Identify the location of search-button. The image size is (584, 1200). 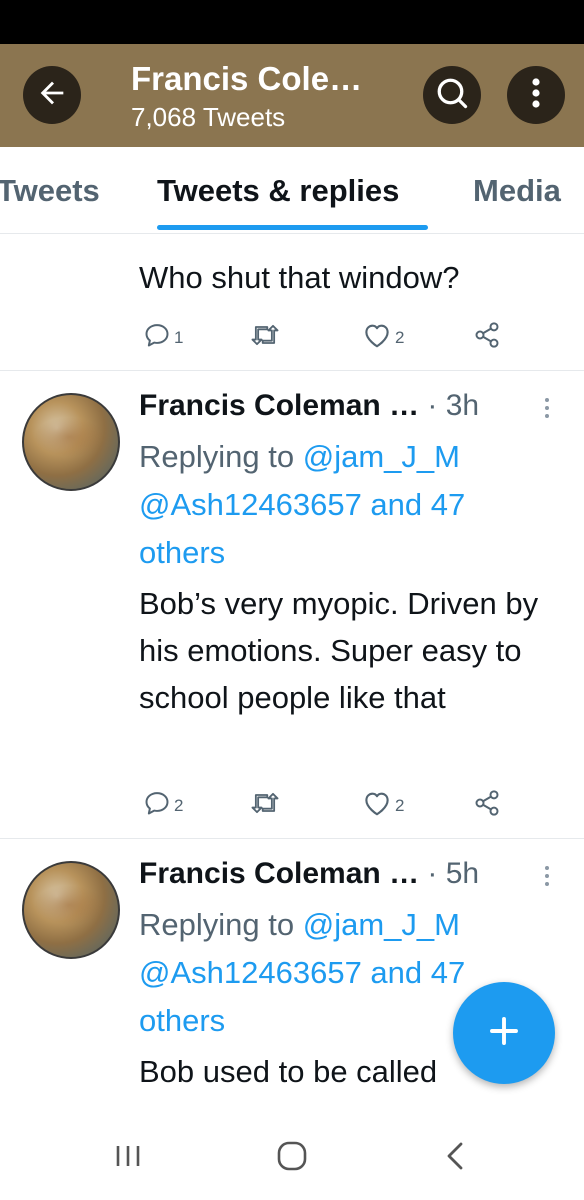
(452, 95).